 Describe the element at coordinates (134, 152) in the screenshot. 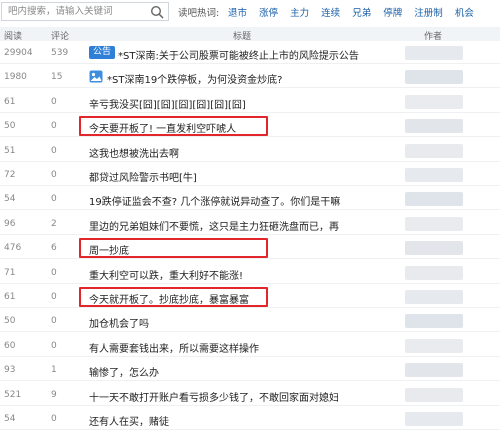

I see `post-title-link: 这我也想被洗出去啊` at that location.